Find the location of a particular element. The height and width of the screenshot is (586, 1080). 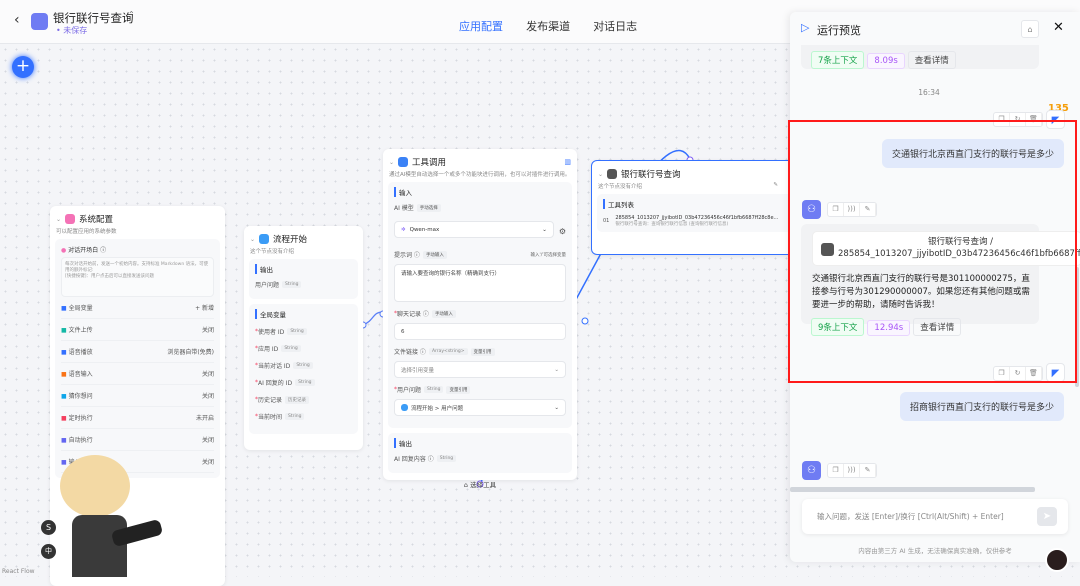

system-setting-row: ■ 定时执行 未开启 is located at coordinates (137, 418).